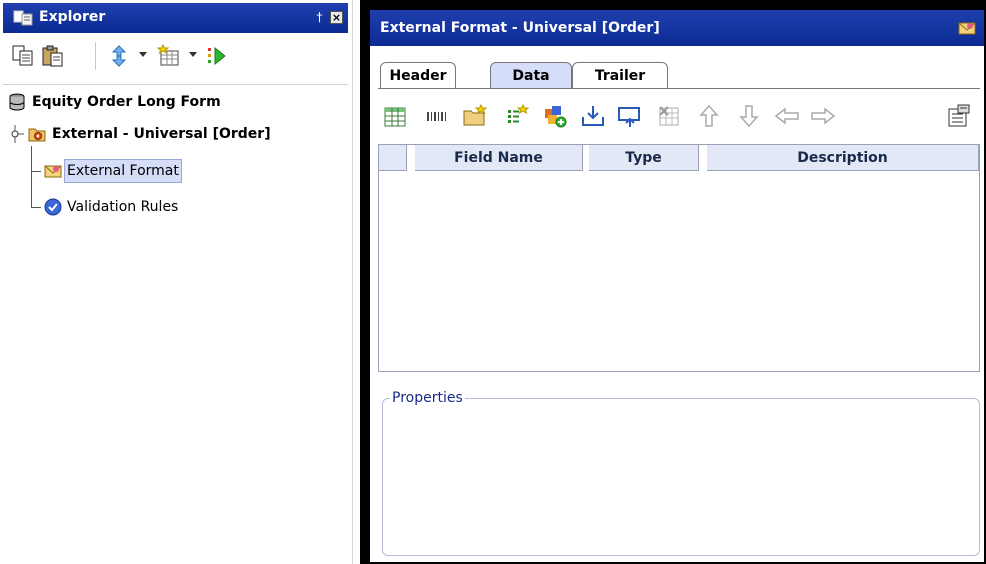 The image size is (986, 564). I want to click on explorer-title: Explorer, so click(72, 17).